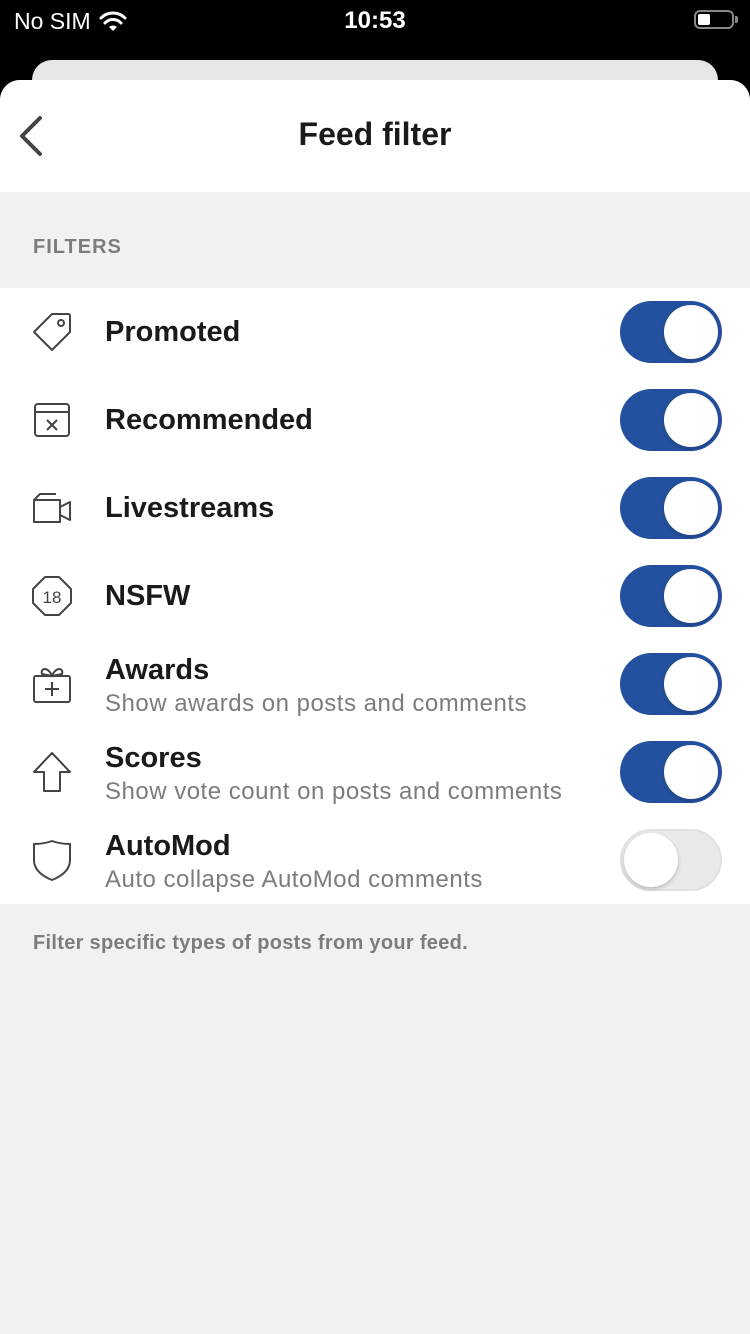 This screenshot has width=750, height=1334. What do you see at coordinates (671, 596) in the screenshot?
I see `nsfw-toggle` at bounding box center [671, 596].